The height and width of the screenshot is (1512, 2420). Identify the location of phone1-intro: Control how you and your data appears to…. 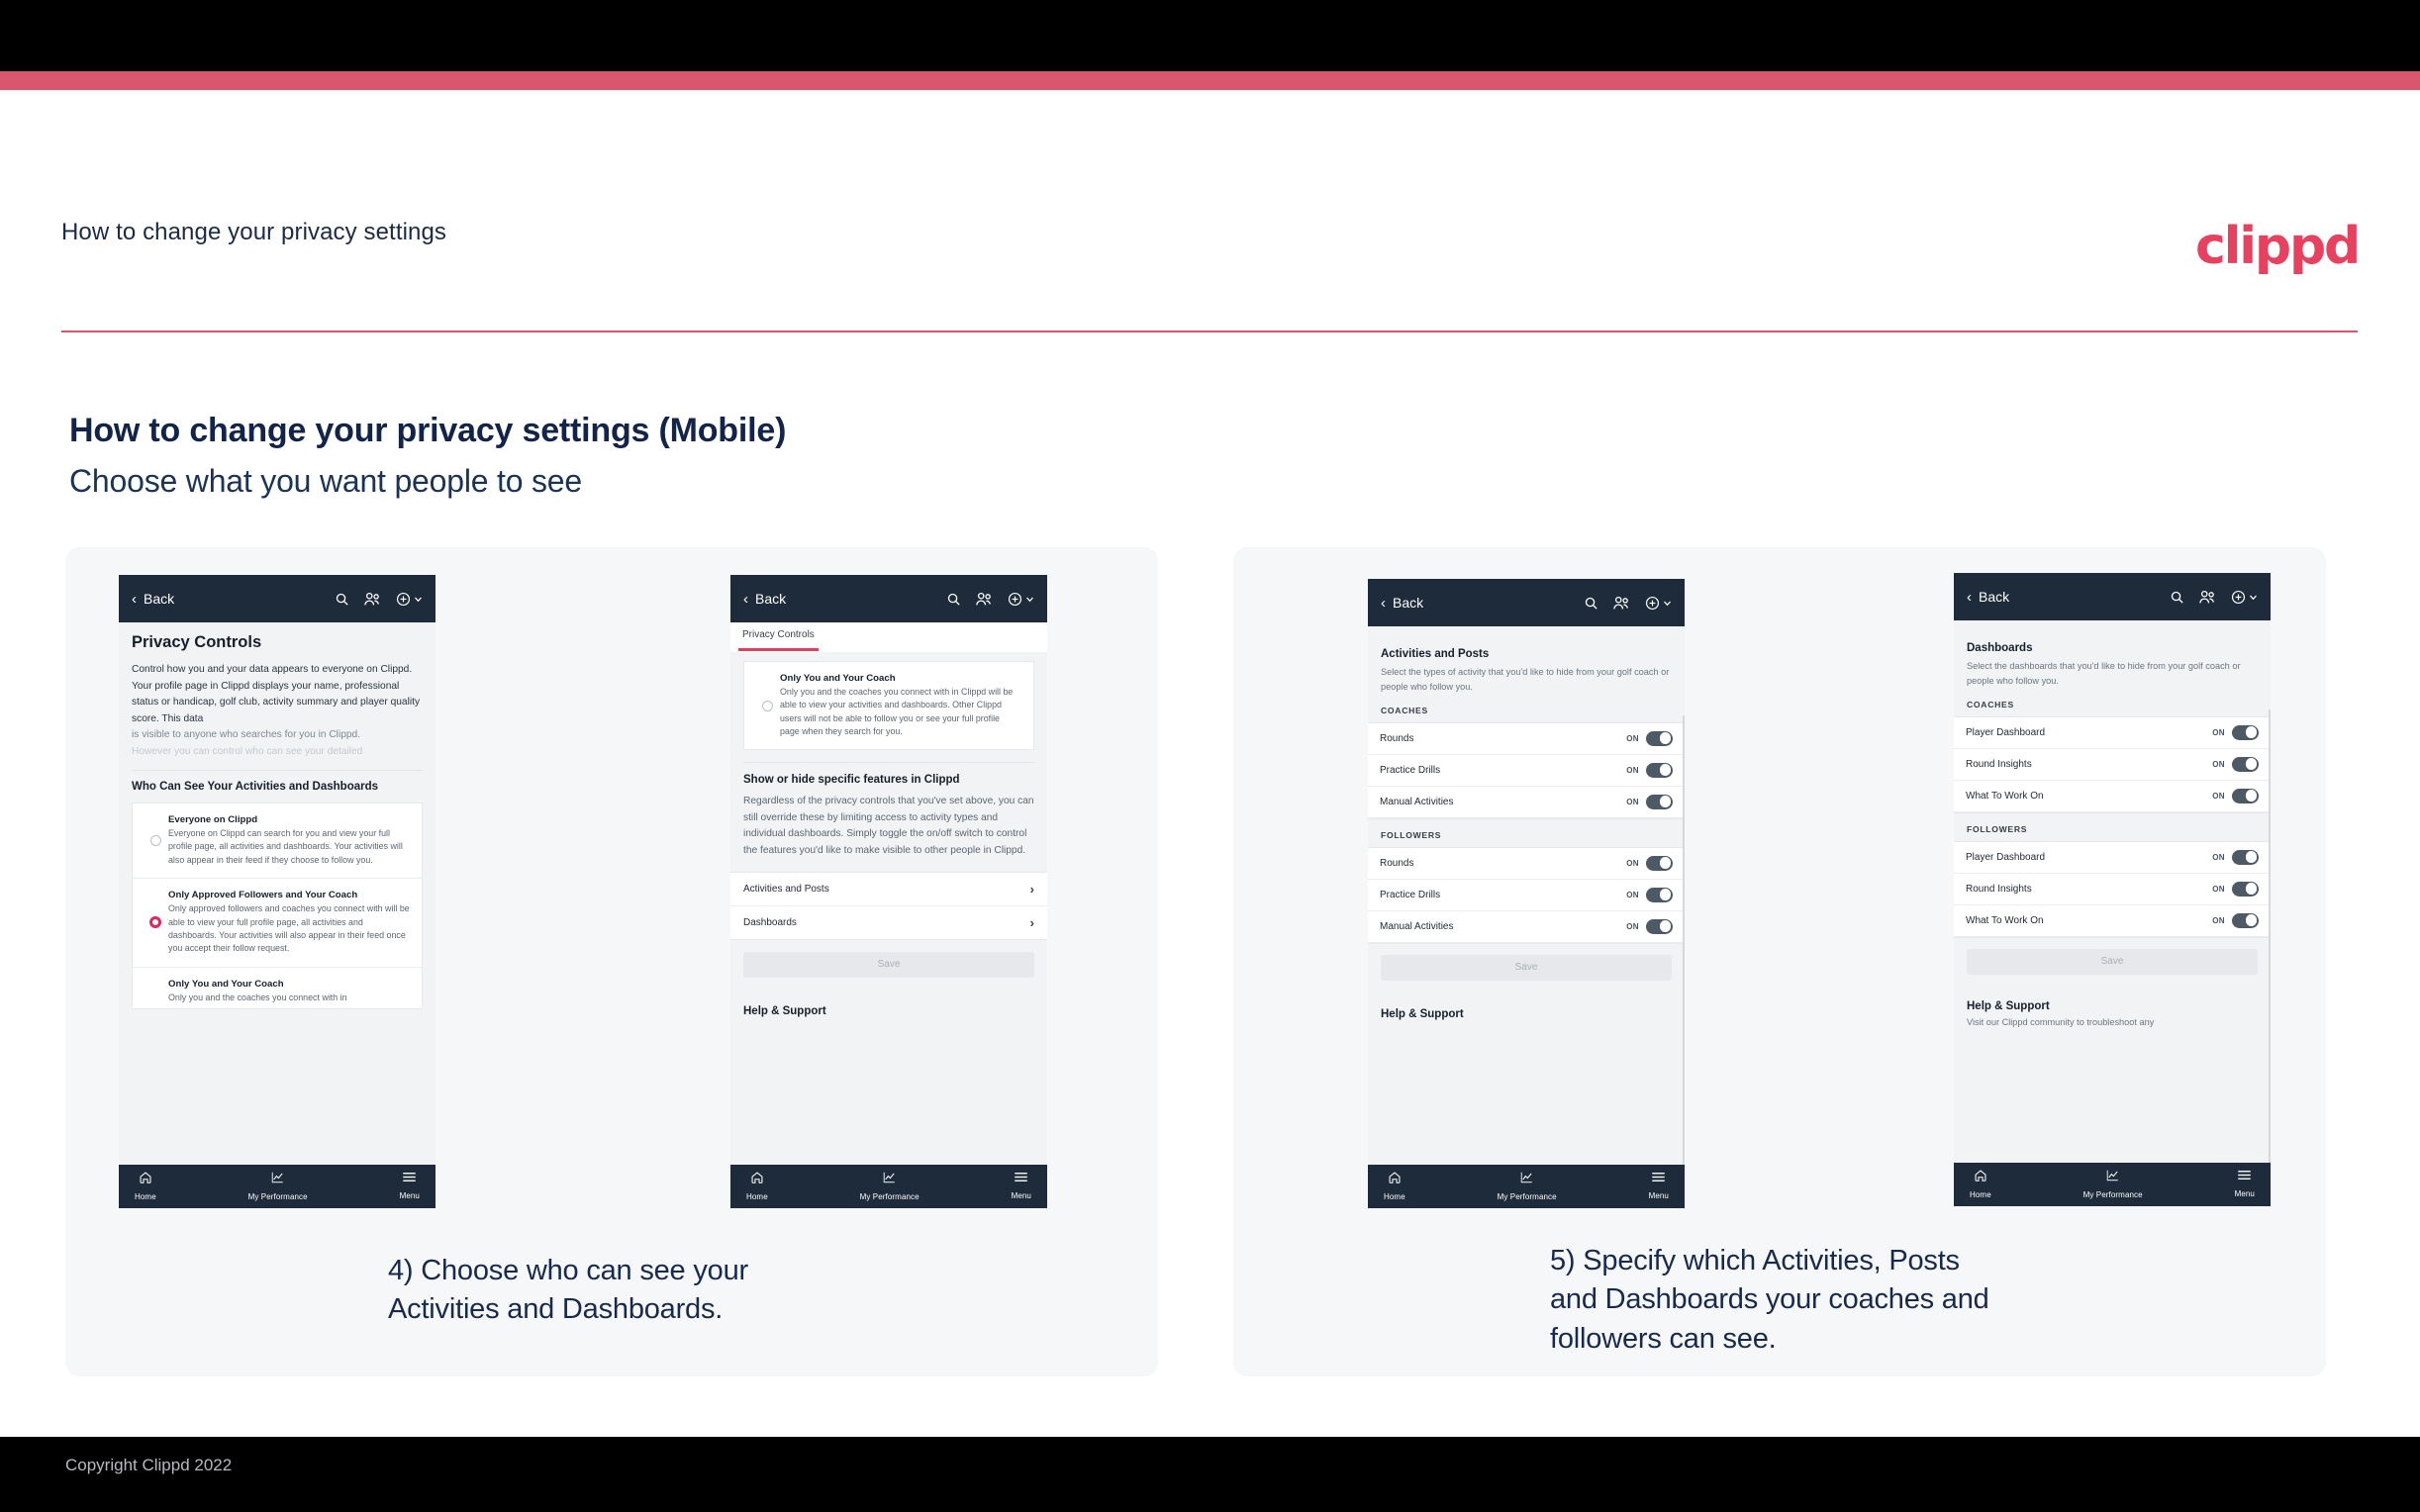
(276, 694).